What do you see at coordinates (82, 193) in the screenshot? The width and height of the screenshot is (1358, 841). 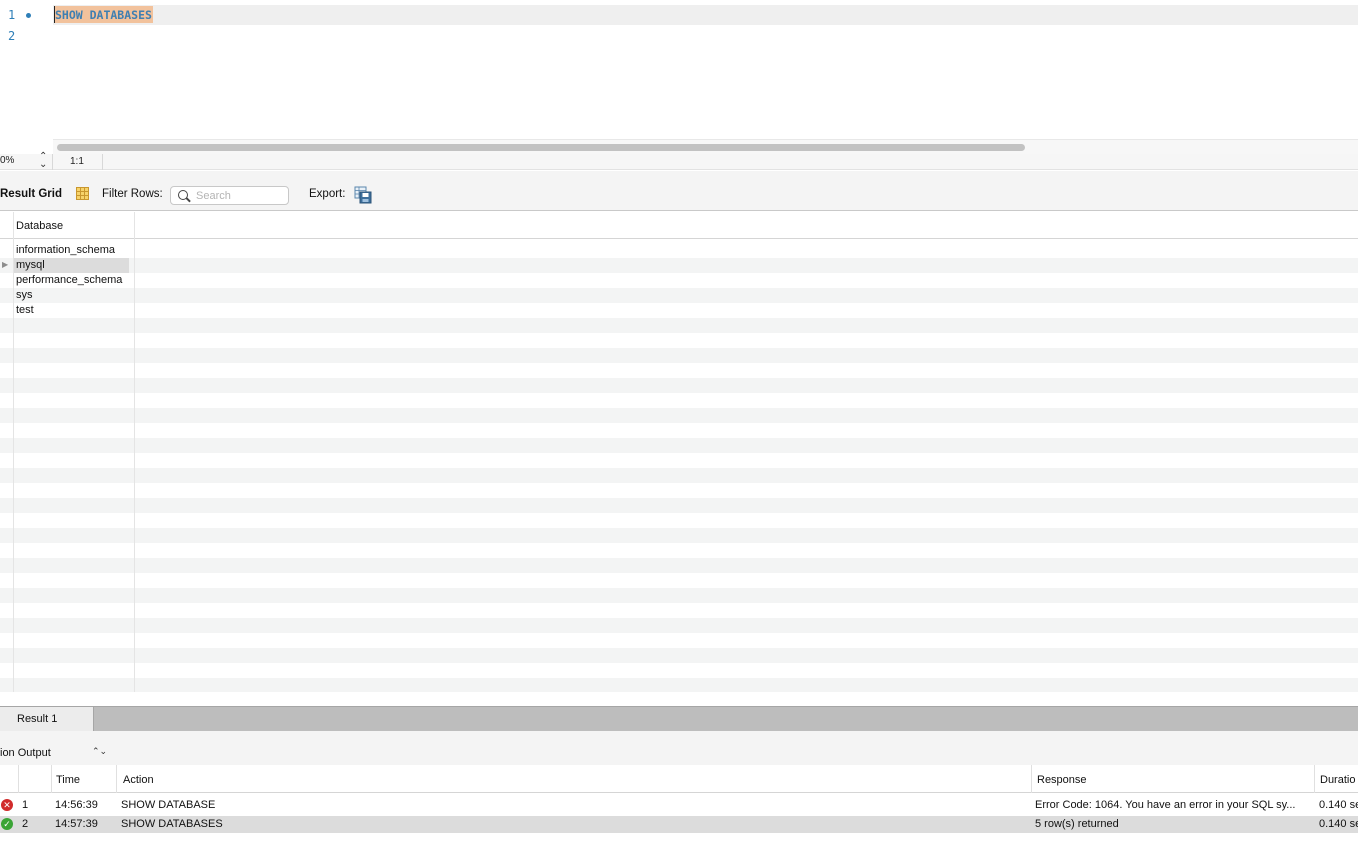 I see `result-grid-icon` at bounding box center [82, 193].